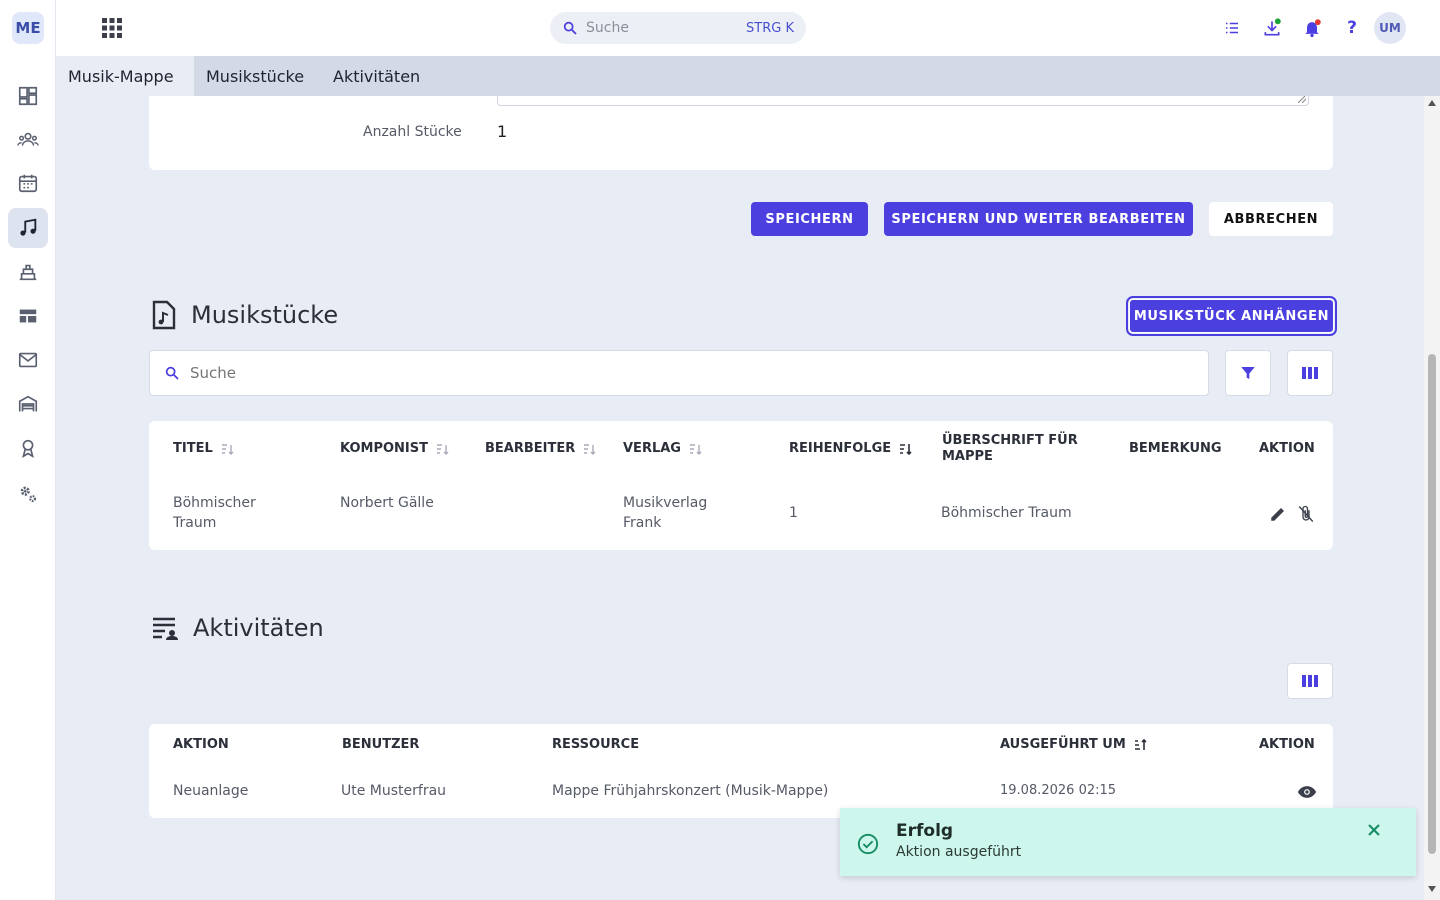 This screenshot has height=900, width=1440. I want to click on top-bar: STRG K ? UM, so click(748, 28).